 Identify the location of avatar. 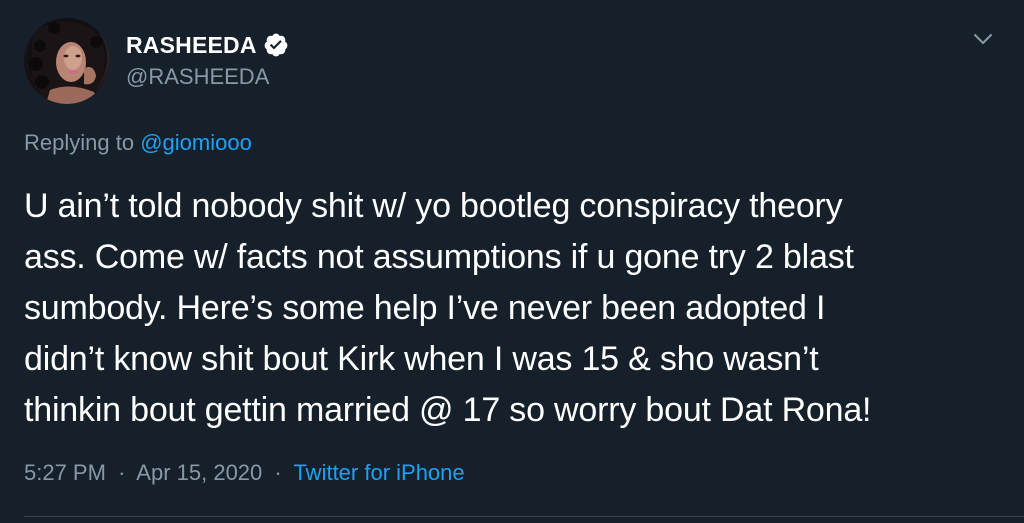
(67, 61).